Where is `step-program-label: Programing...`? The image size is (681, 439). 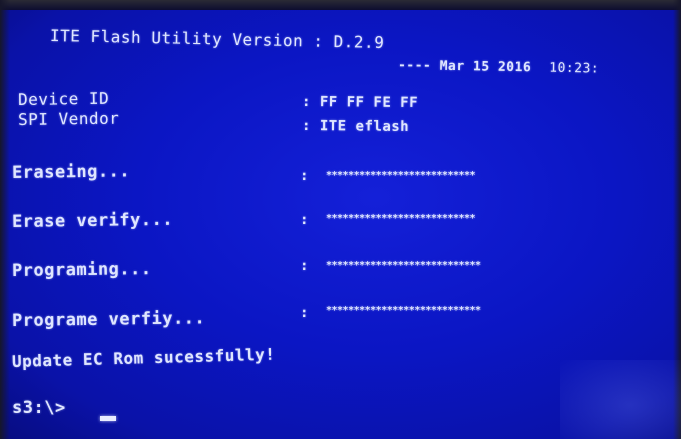
step-program-label: Programing... is located at coordinates (81, 270).